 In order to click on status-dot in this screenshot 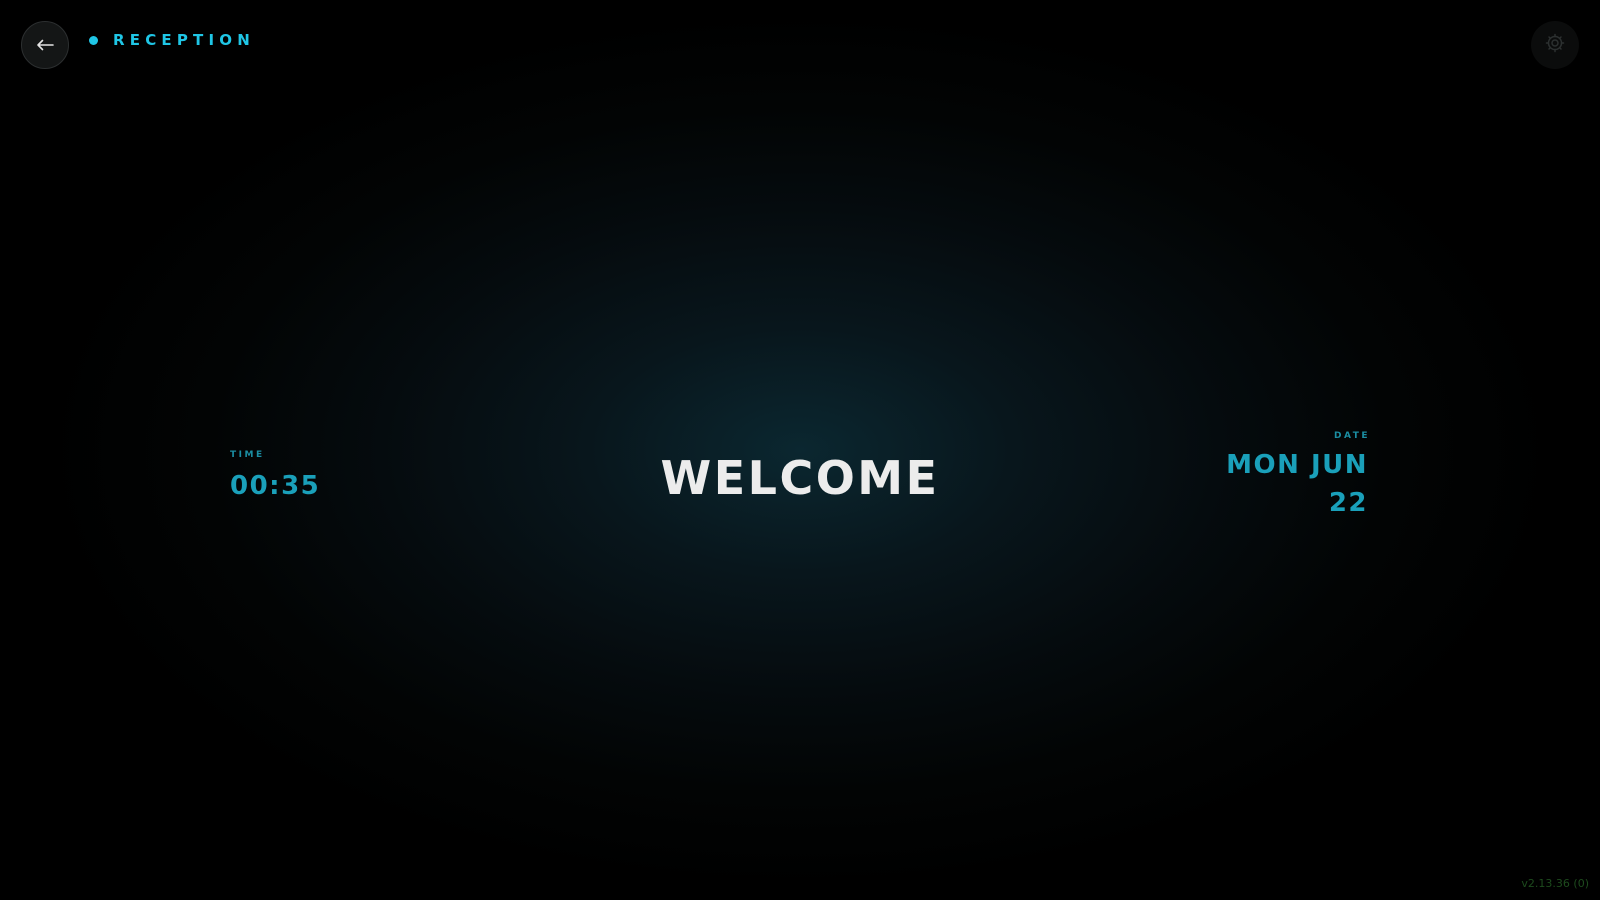, I will do `click(93, 40)`.